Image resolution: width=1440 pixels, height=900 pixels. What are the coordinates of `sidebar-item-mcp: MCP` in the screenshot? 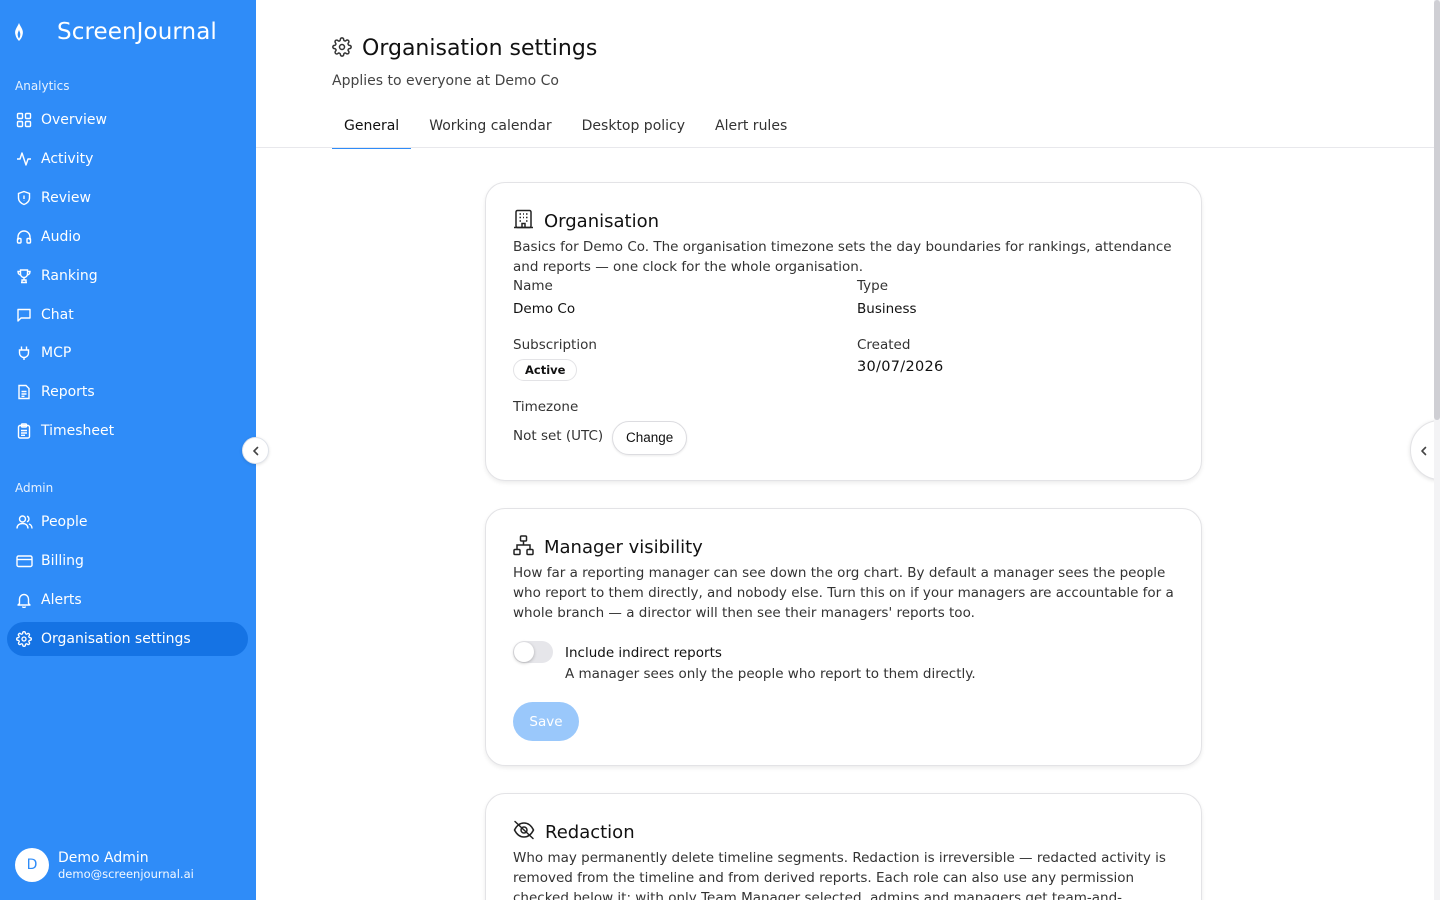 It's located at (127, 353).